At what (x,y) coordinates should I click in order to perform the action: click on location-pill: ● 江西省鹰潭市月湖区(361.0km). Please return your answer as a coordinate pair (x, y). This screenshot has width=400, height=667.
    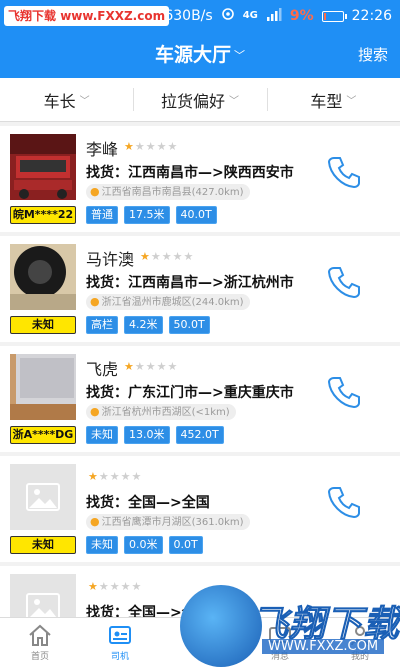
    Looking at the image, I should click on (168, 522).